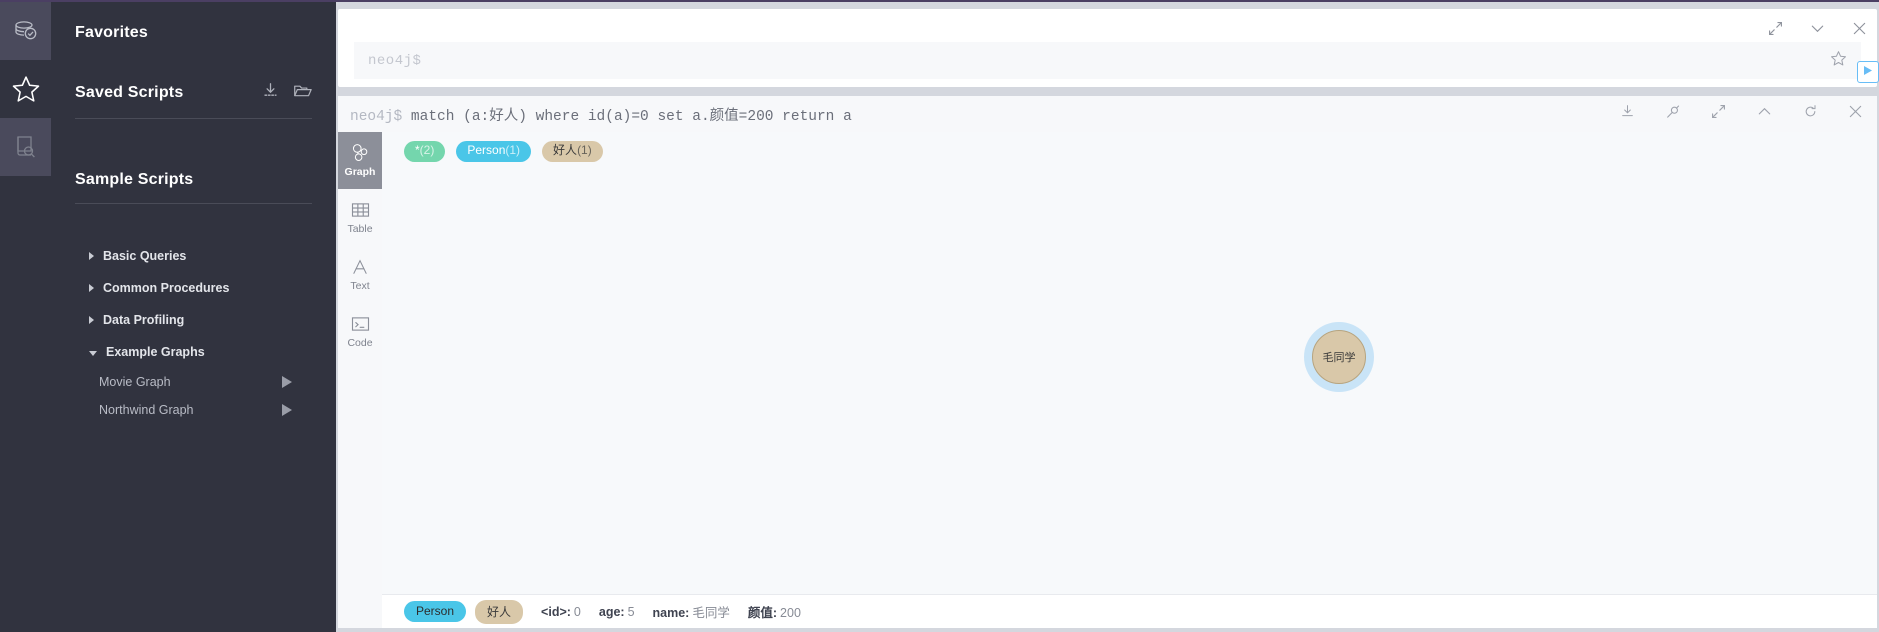 This screenshot has width=1879, height=632. Describe the element at coordinates (577, 611) in the screenshot. I see `property-value: 0` at that location.